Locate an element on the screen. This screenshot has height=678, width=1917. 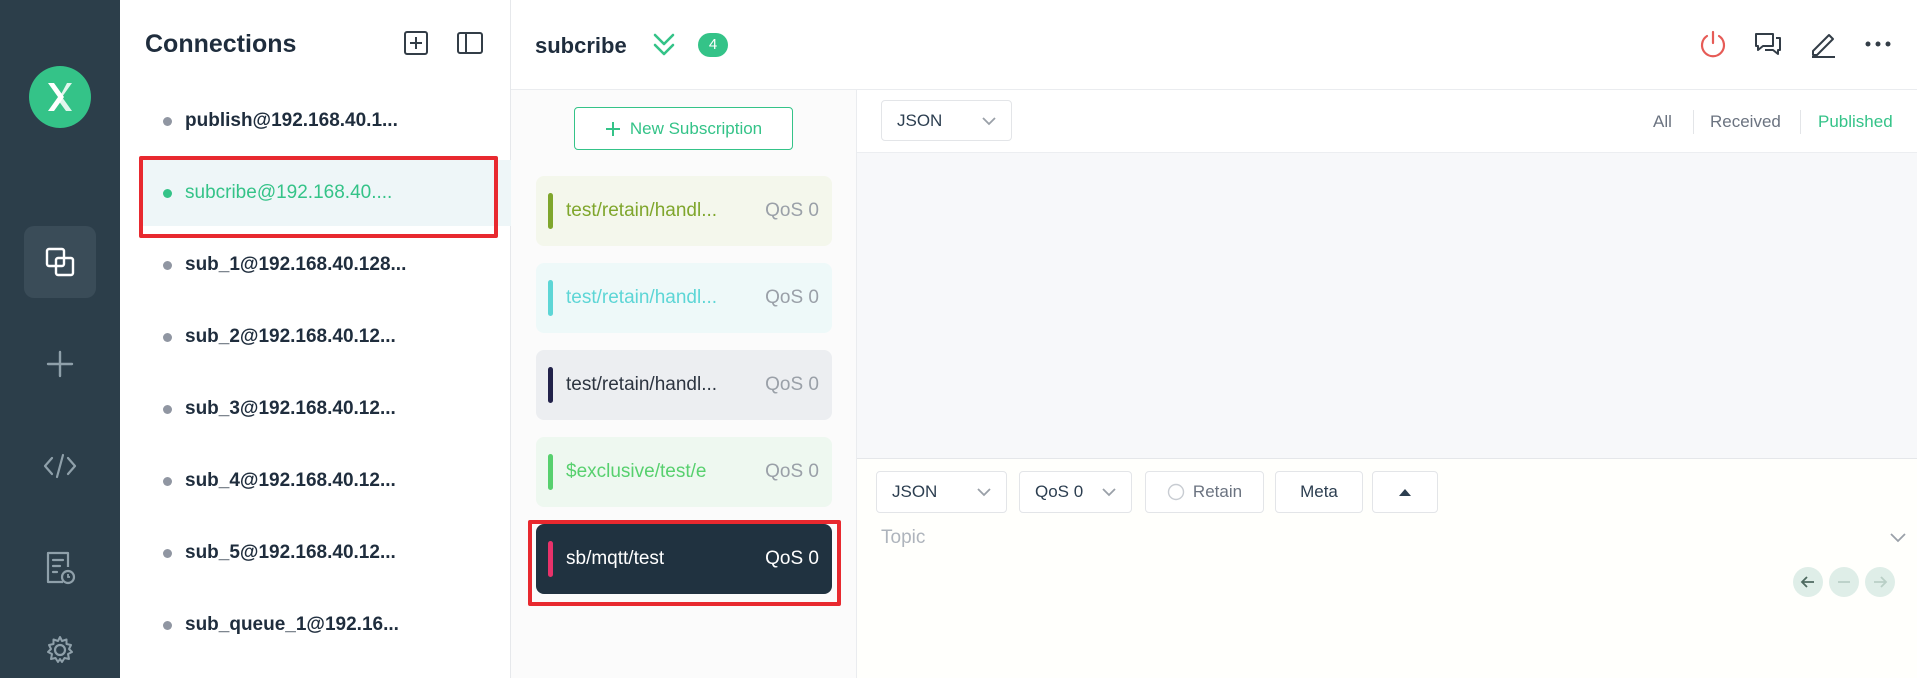
publish-qos-select: QoS 0 is located at coordinates (1075, 492).